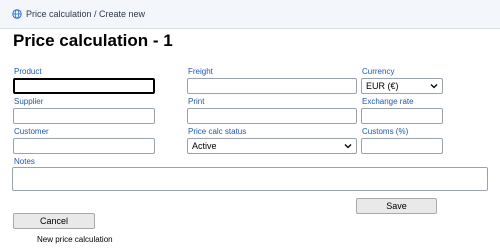  What do you see at coordinates (250, 14) in the screenshot?
I see `top-bar: Price calculation / Create new` at bounding box center [250, 14].